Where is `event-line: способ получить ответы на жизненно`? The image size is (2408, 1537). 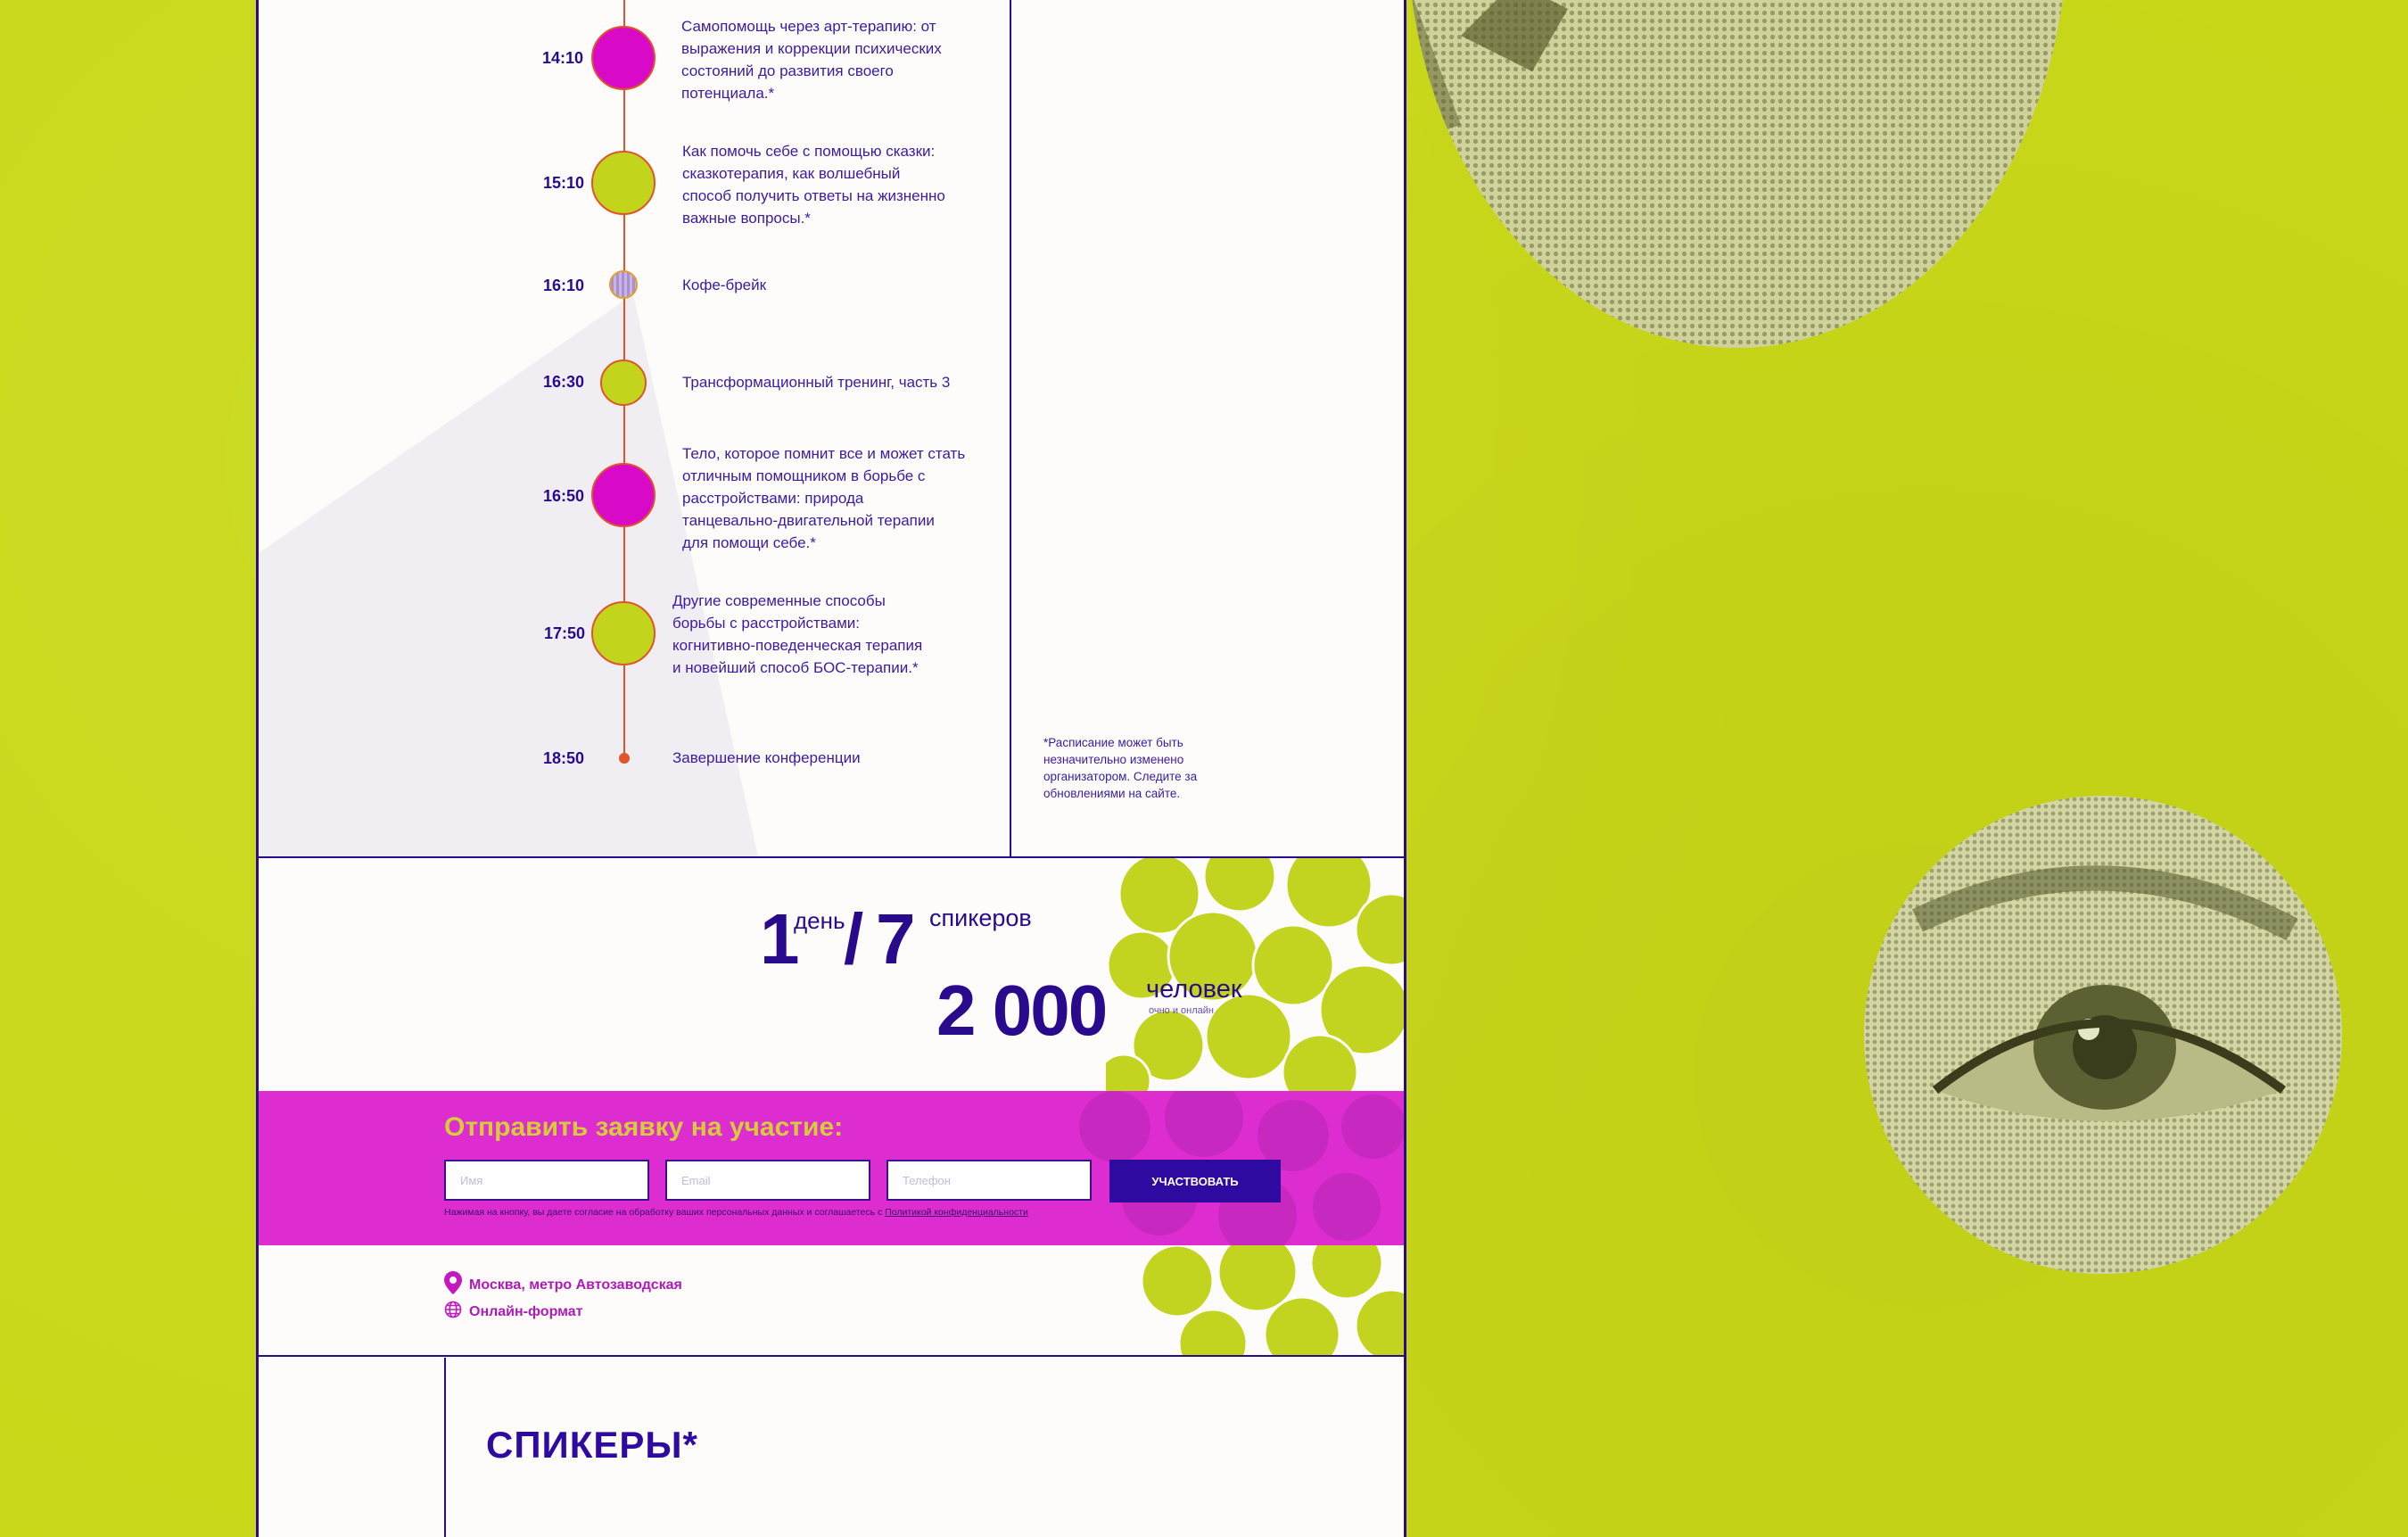 event-line: способ получить ответы на жизненно is located at coordinates (814, 195).